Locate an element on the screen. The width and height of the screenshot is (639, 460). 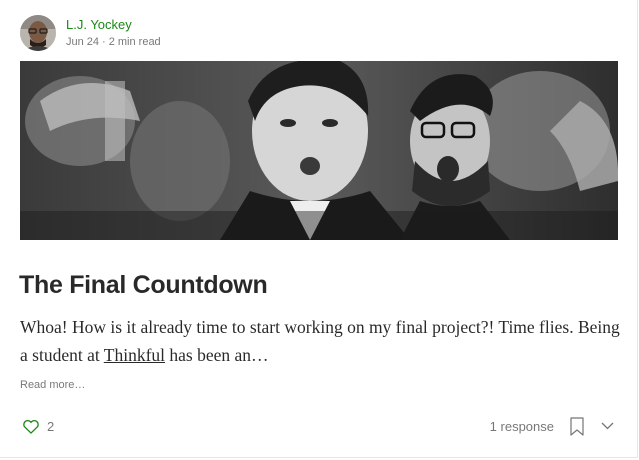
clap-area: 2 is located at coordinates (37, 426).